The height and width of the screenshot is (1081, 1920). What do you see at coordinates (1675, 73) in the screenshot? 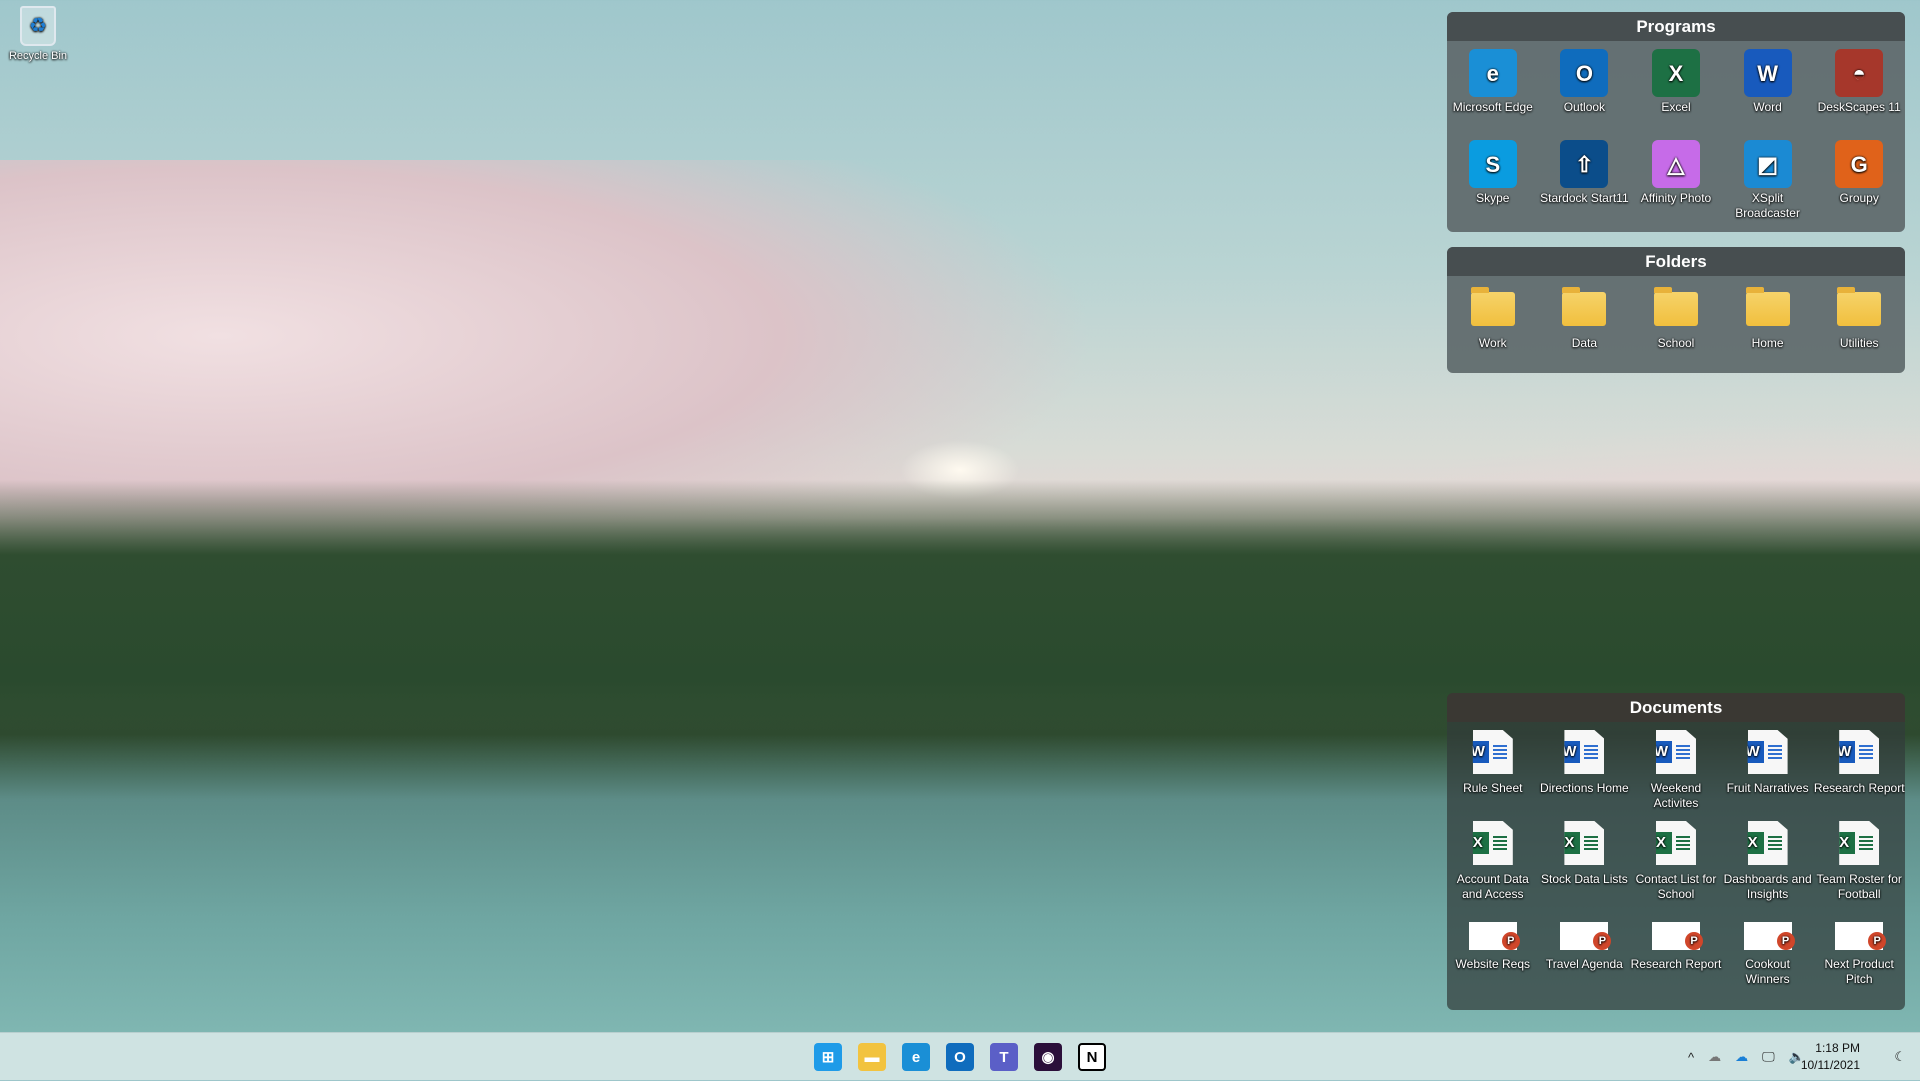
I see `excel-icon: X` at bounding box center [1675, 73].